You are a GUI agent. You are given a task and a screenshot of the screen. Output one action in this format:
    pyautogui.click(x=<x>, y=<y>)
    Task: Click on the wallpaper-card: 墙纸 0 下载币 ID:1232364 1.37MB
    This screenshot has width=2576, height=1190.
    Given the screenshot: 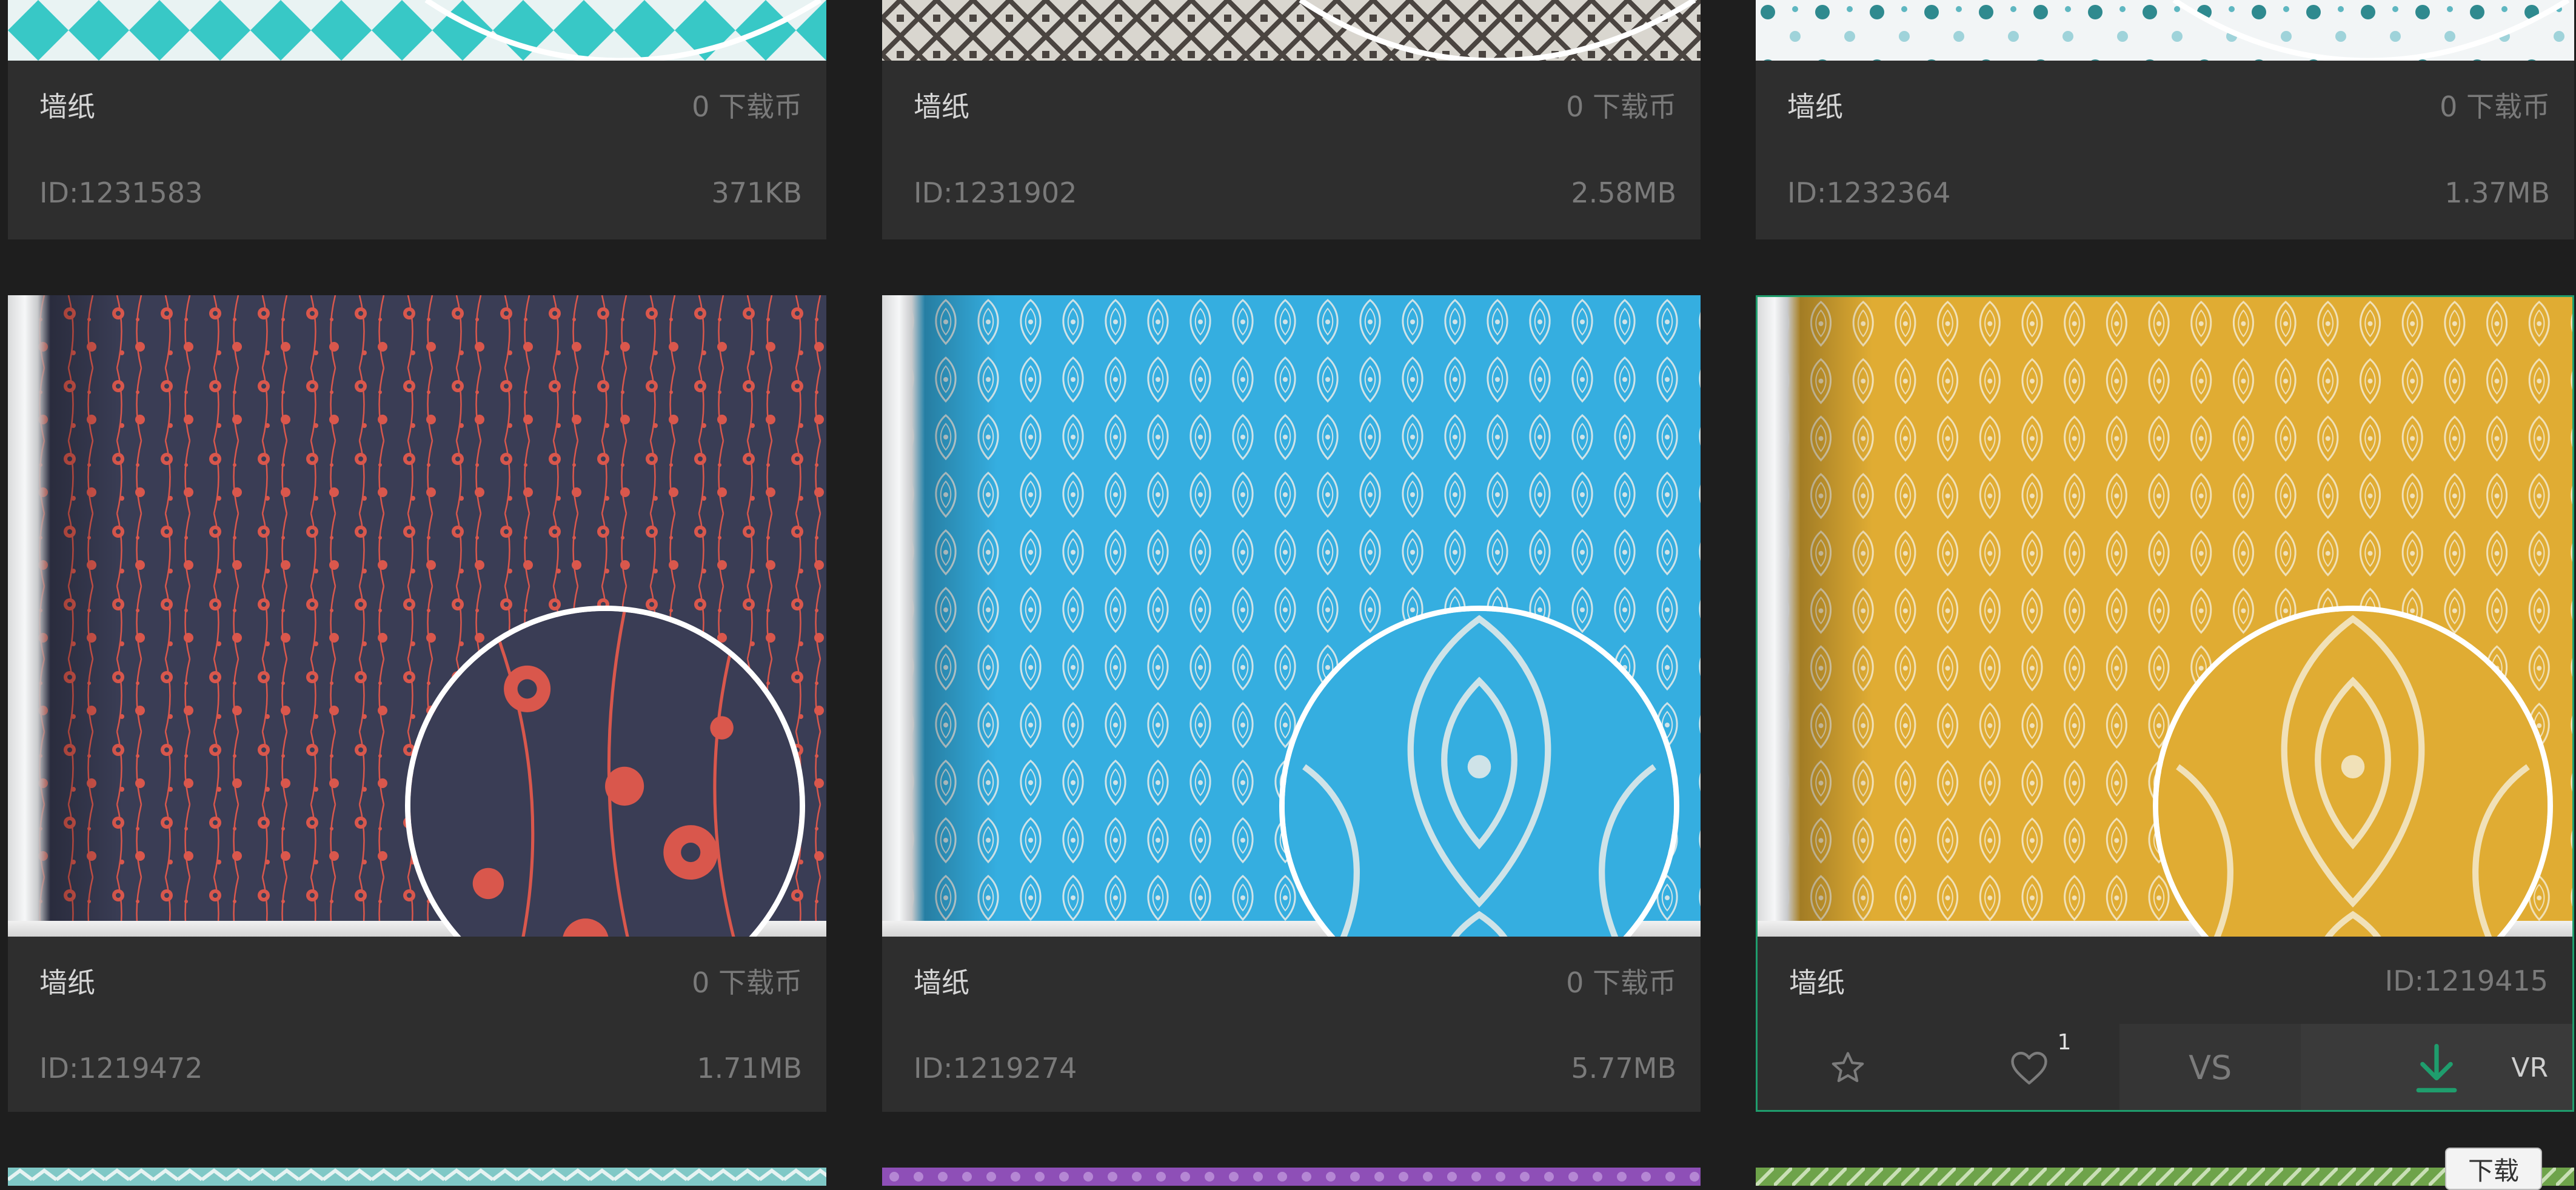 What is the action you would take?
    pyautogui.click(x=2165, y=119)
    